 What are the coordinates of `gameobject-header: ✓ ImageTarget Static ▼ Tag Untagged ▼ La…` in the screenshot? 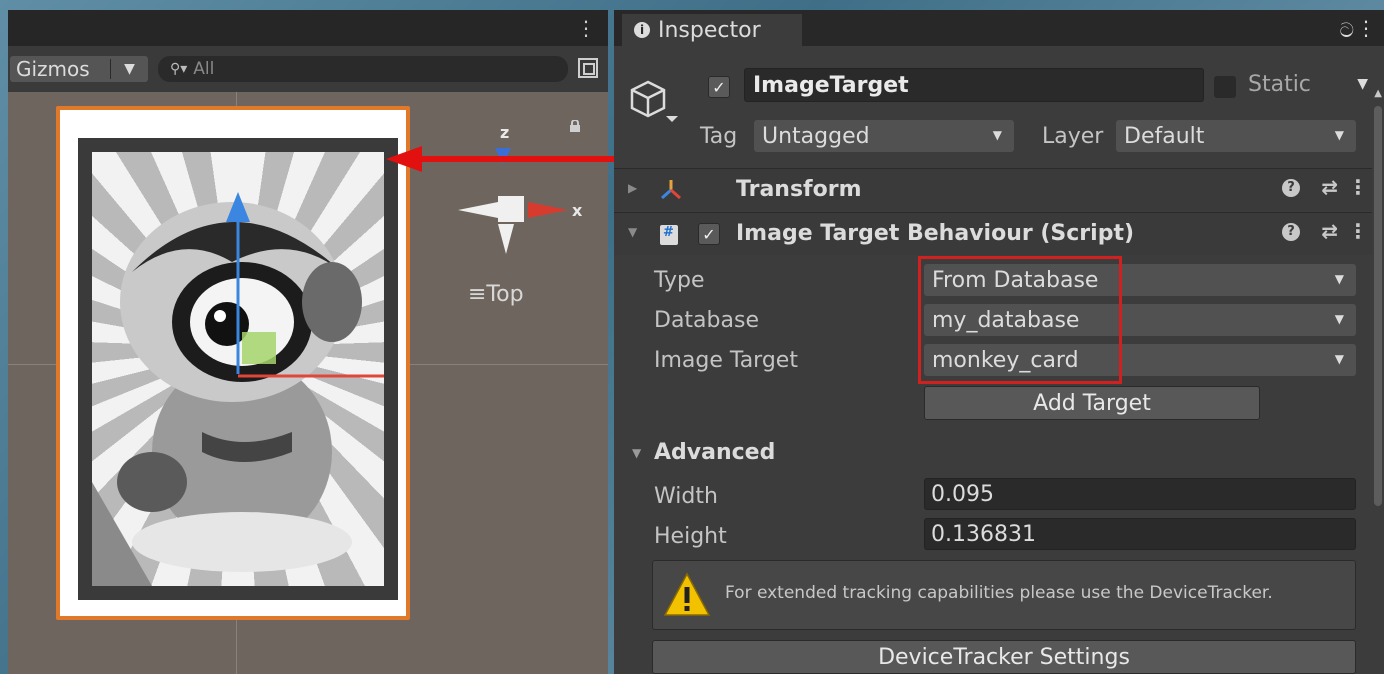 It's located at (999, 107).